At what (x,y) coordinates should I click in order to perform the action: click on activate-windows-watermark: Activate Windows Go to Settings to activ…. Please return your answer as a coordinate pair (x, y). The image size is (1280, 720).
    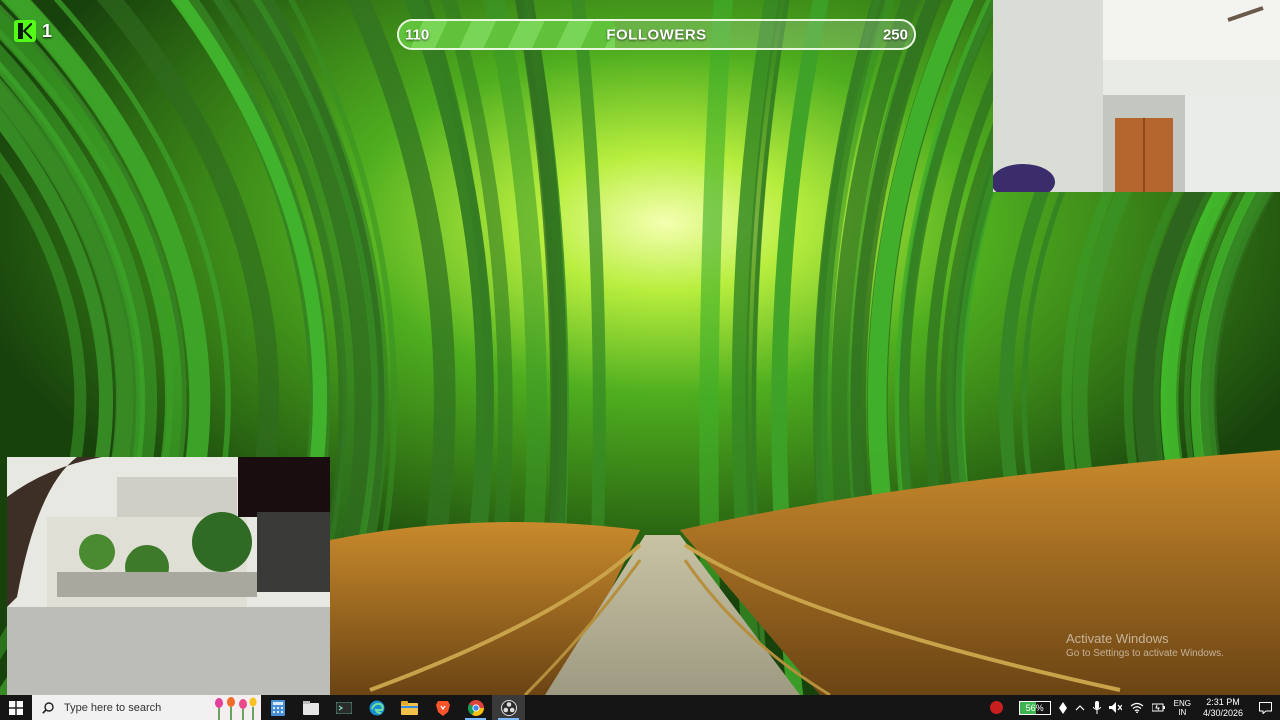
    Looking at the image, I should click on (1145, 645).